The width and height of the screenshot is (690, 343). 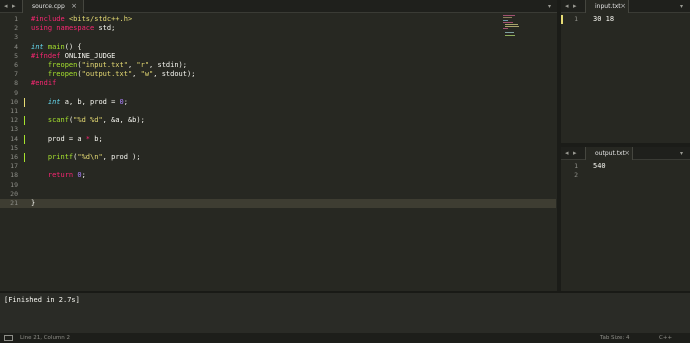 I want to click on input-tabbar: ◂ ▸ input.txt × ▾, so click(x=625, y=6).